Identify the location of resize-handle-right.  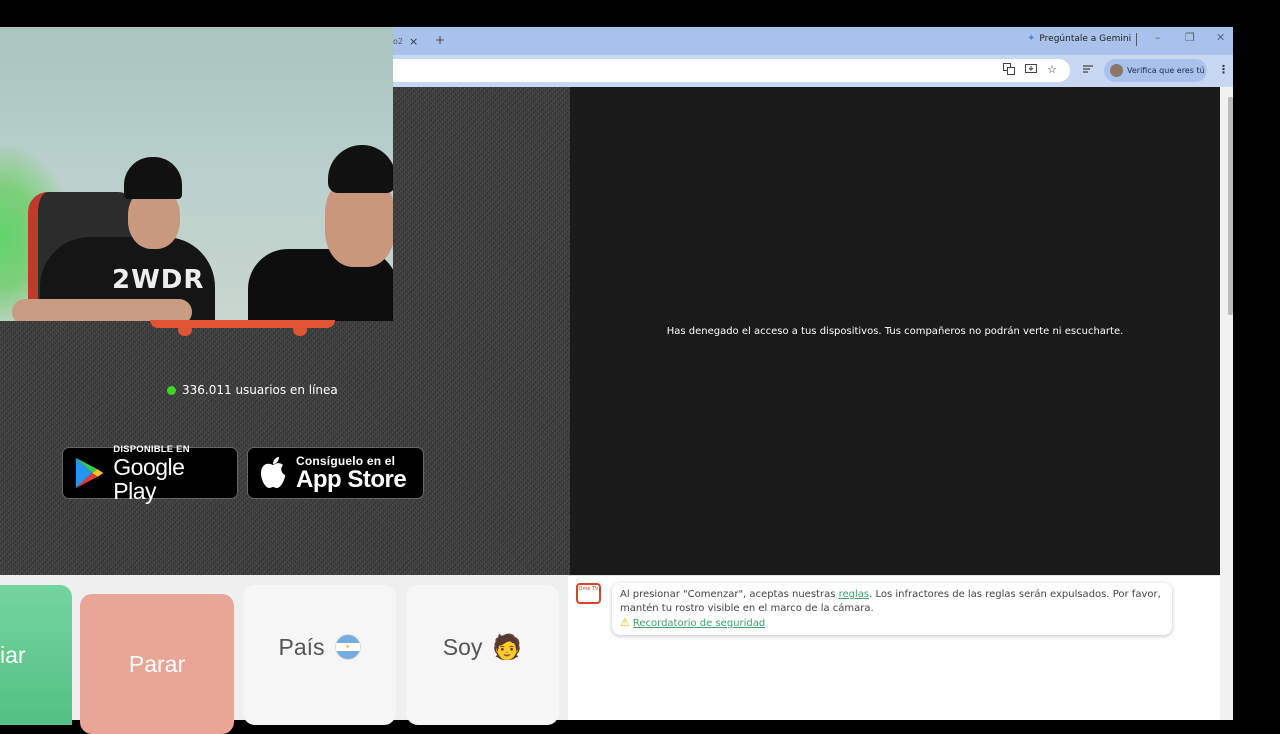
(300, 330).